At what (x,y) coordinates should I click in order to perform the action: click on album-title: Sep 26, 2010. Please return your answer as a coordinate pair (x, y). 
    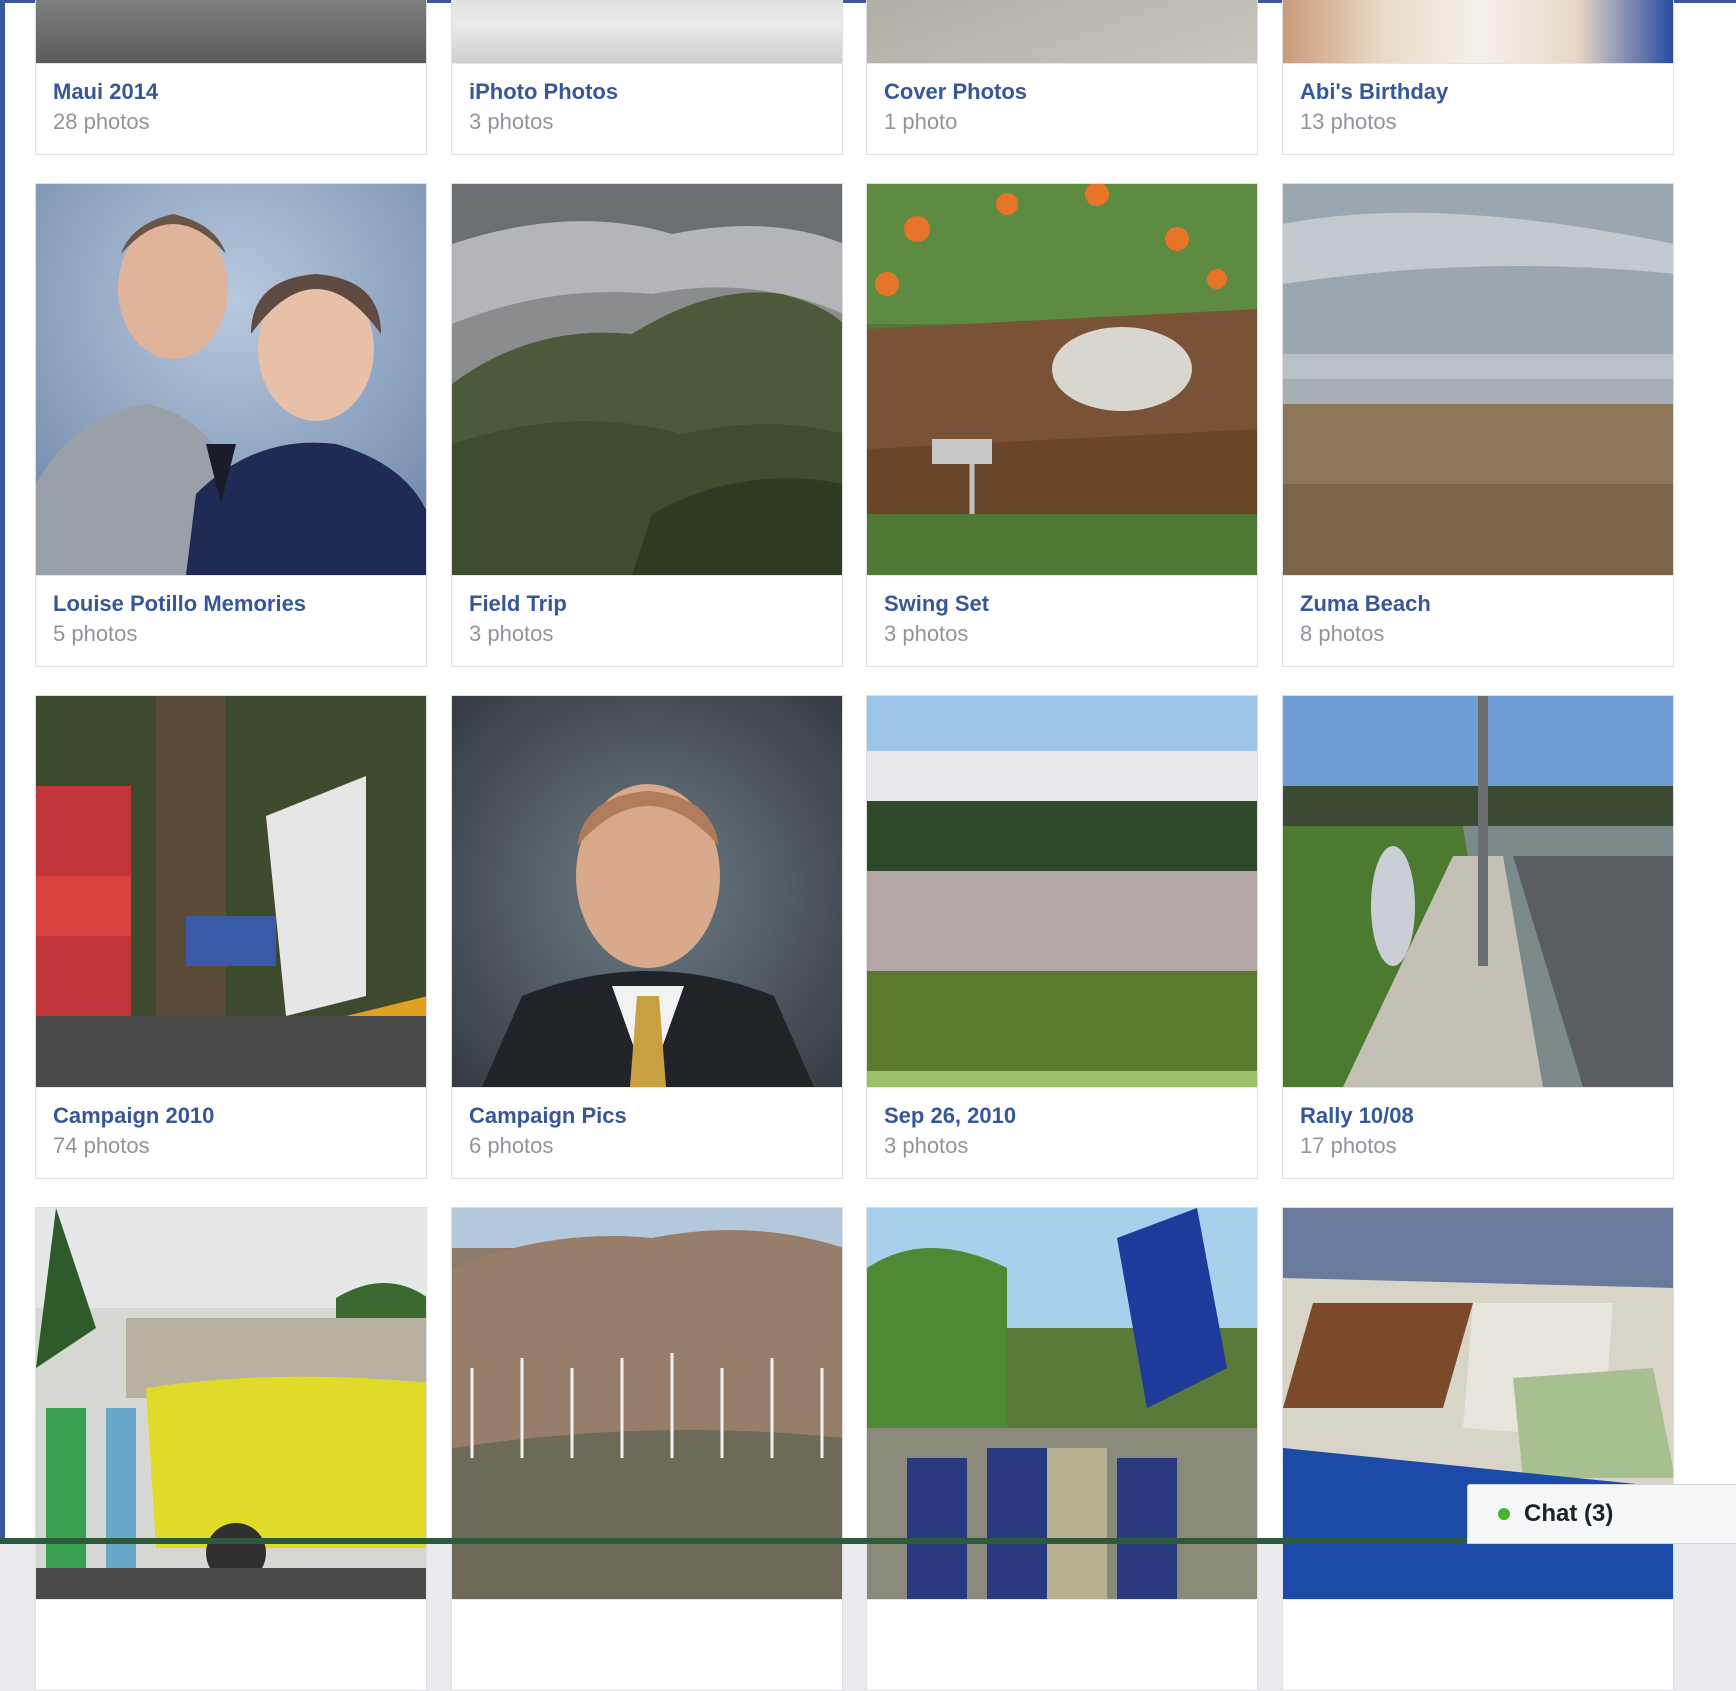
    Looking at the image, I should click on (1062, 1116).